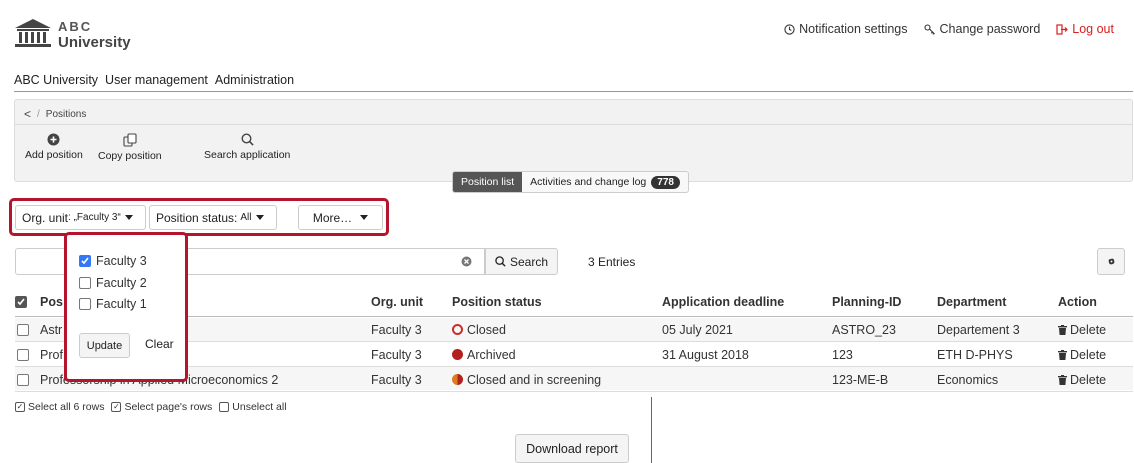 Image resolution: width=1134 pixels, height=463 pixels. I want to click on search-button: Search, so click(521, 261).